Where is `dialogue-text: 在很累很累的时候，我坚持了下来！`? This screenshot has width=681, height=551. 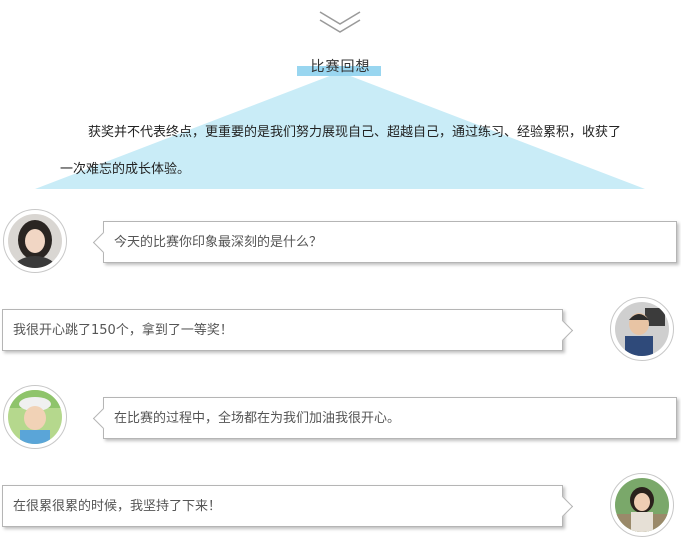 dialogue-text: 在很累很累的时候，我坚持了下来！ is located at coordinates (117, 506).